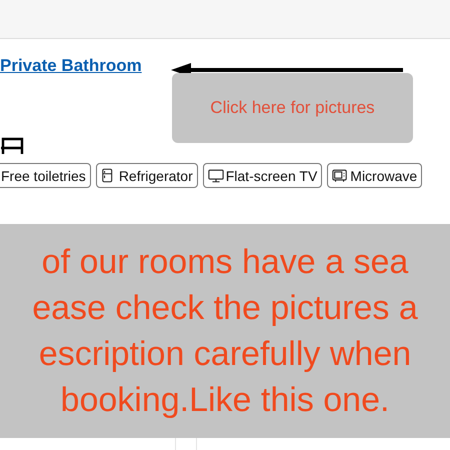 Image resolution: width=450 pixels, height=450 pixels. Describe the element at coordinates (225, 308) in the screenshot. I see `notice-text: ease check the pictures a` at that location.